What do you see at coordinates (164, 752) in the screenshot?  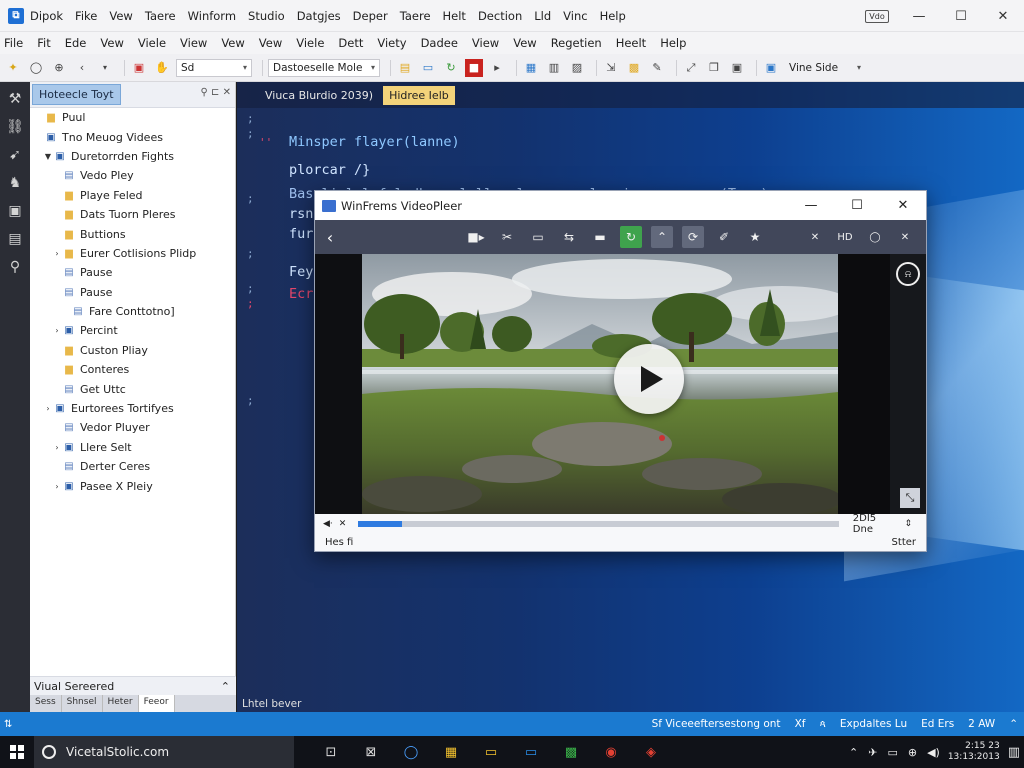 I see `taskbar-search: VicetalStolic.com` at bounding box center [164, 752].